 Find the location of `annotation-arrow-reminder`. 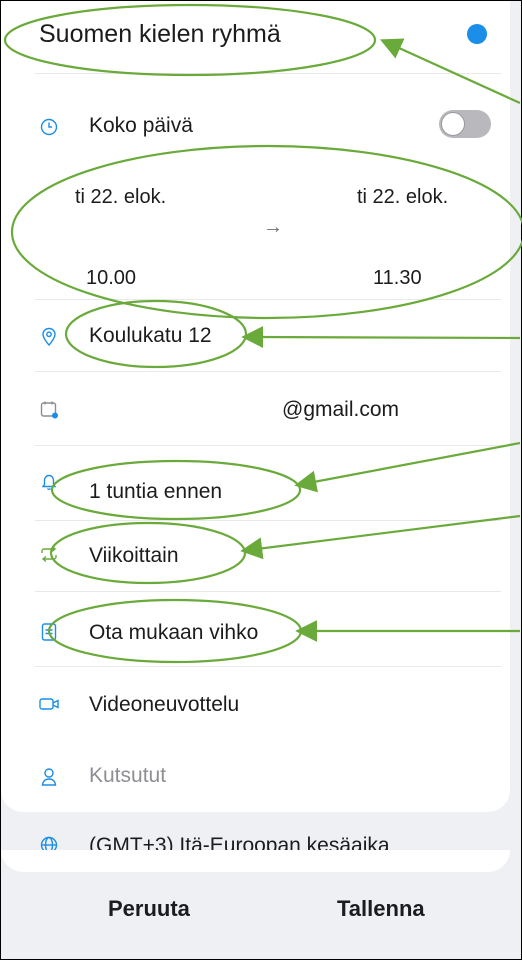

annotation-arrow-reminder is located at coordinates (407, 467).